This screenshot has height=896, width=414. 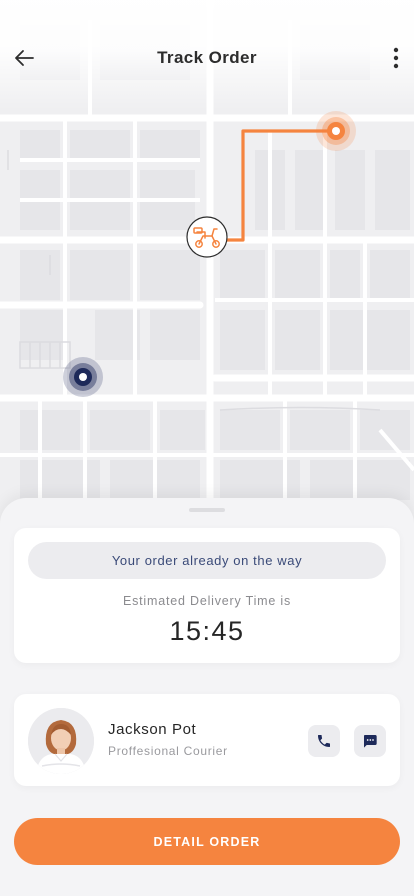 I want to click on origin-marker, so click(x=83, y=377).